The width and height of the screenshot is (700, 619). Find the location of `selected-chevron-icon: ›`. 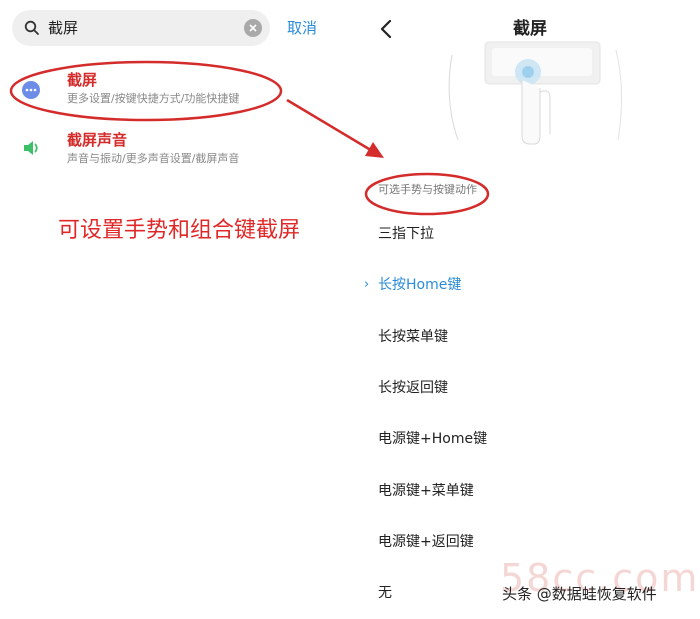

selected-chevron-icon: › is located at coordinates (367, 284).